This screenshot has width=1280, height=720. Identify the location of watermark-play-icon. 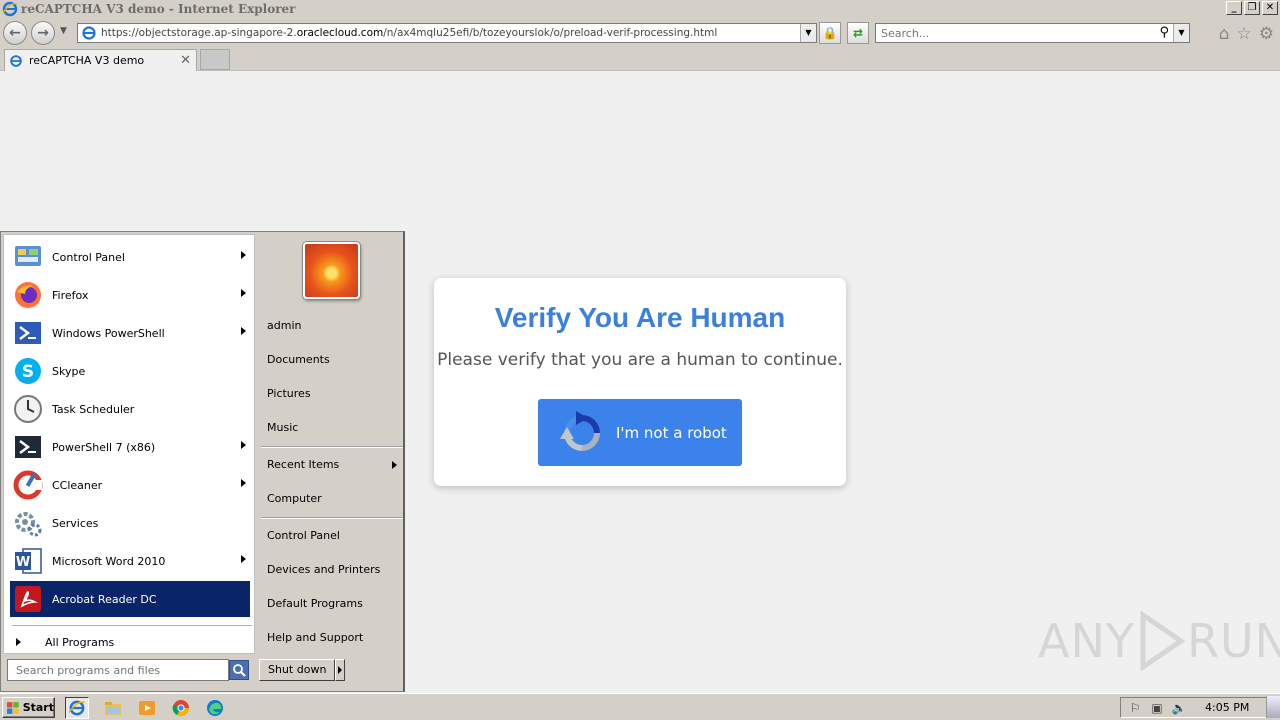
(1162, 641).